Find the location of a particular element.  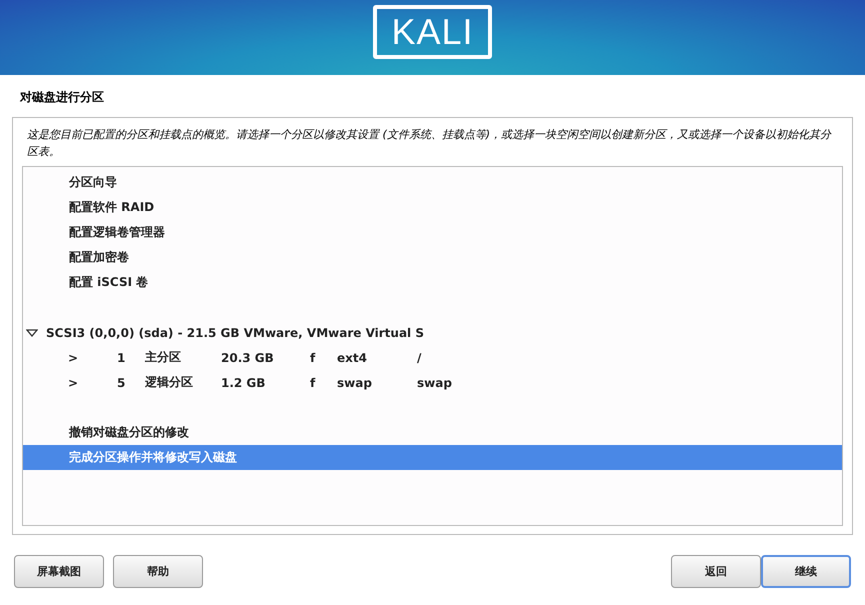

partition-row: > 5 逻辑分区 1.2 GB f swap swap is located at coordinates (432, 382).